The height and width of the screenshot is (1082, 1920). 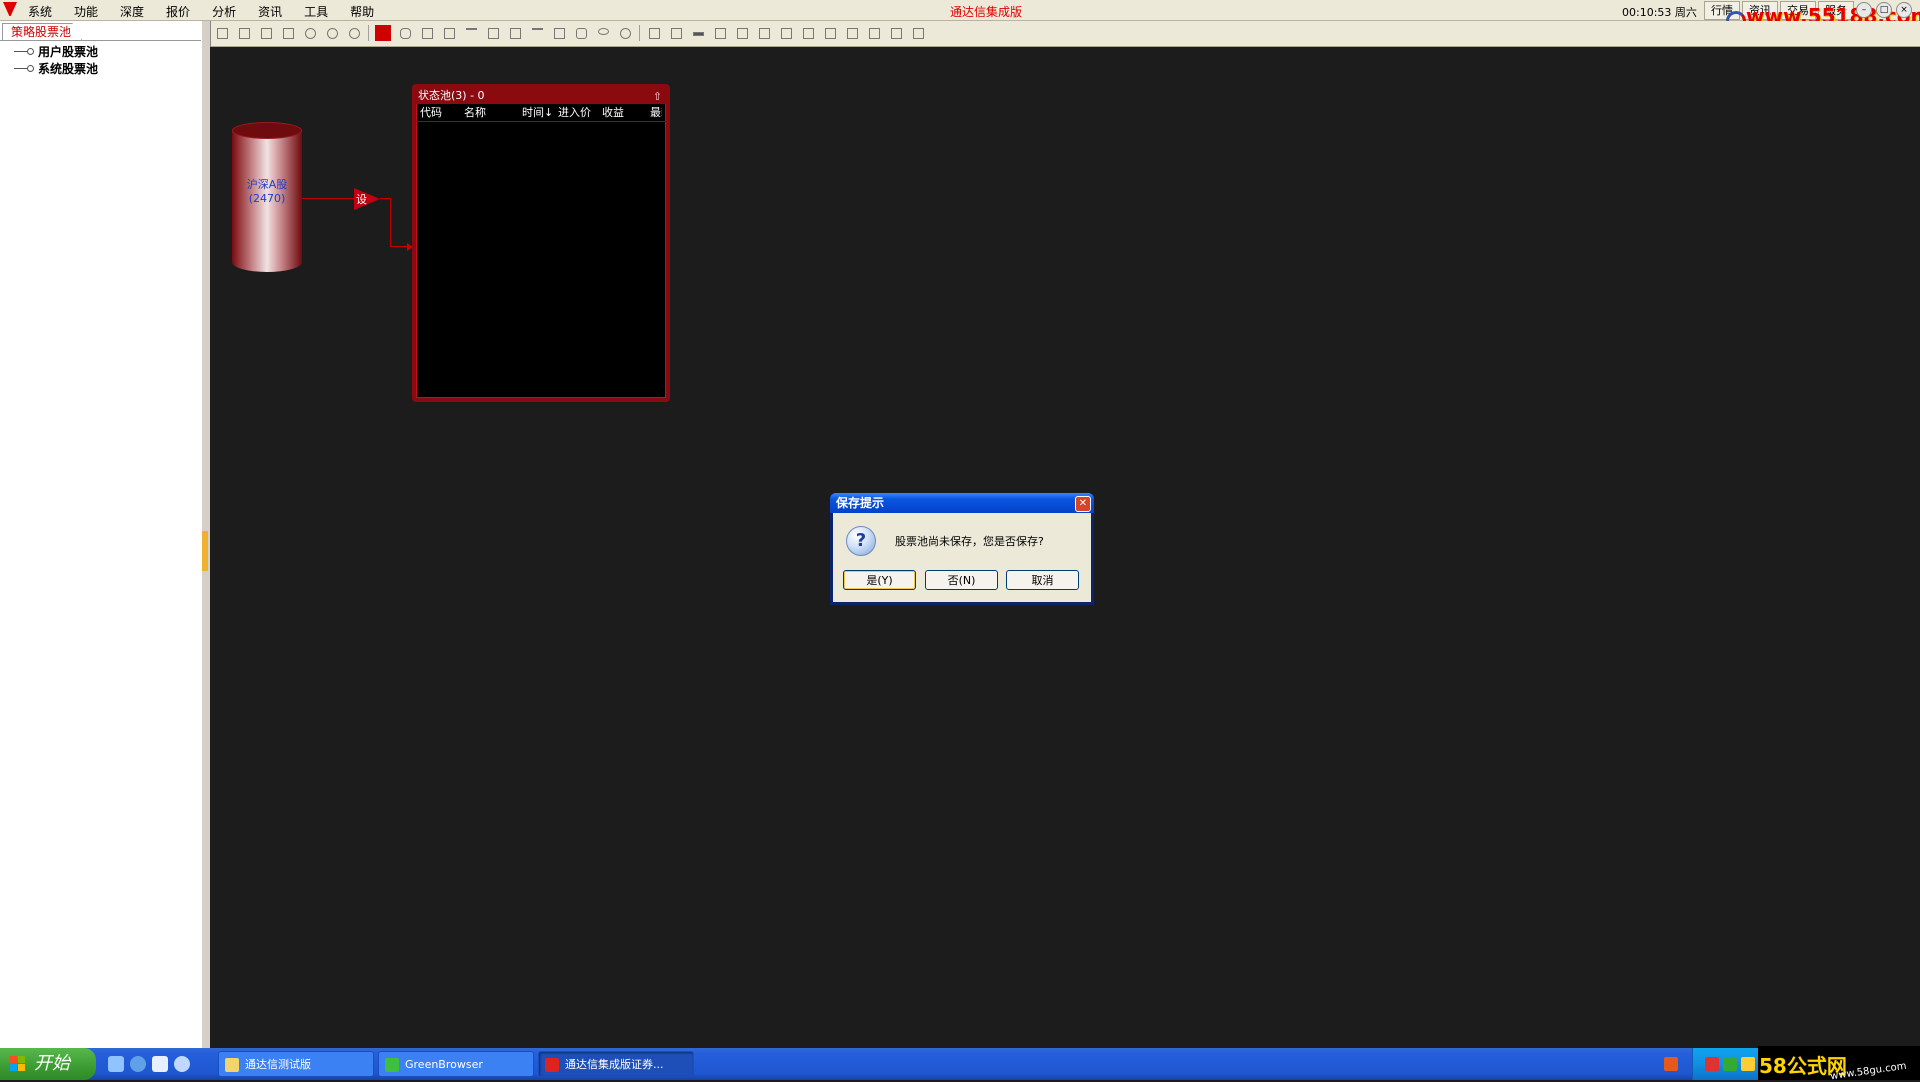 I want to click on tray-volume-icon, so click(x=1748, y=1064).